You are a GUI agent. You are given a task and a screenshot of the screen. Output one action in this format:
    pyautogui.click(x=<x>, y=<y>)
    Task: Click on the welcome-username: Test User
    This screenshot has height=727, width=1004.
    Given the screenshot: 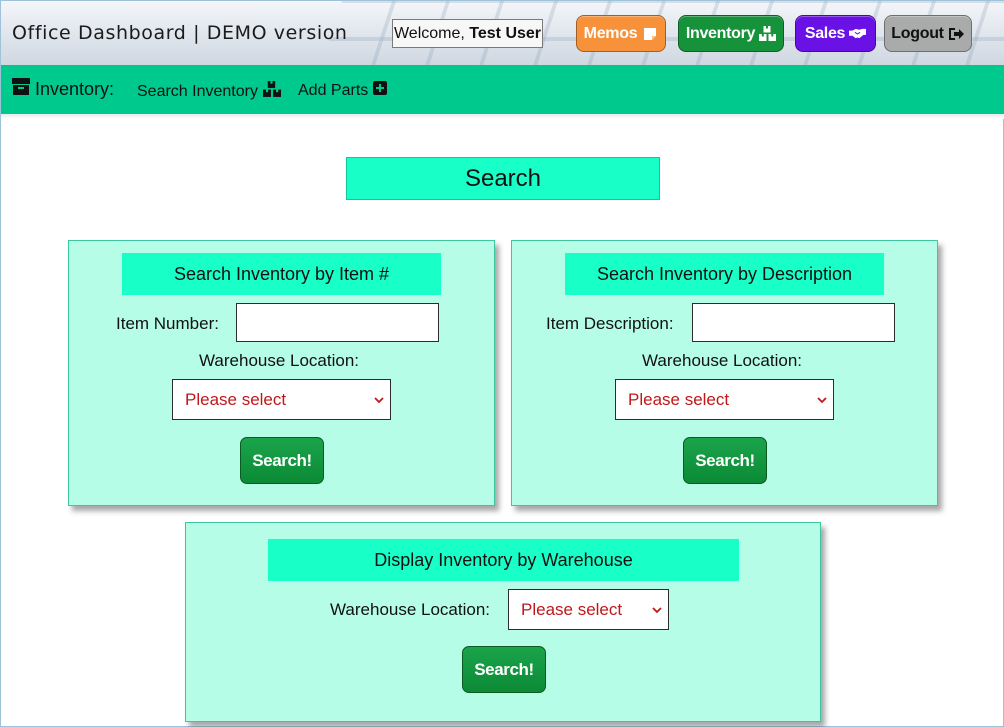 What is the action you would take?
    pyautogui.click(x=505, y=33)
    